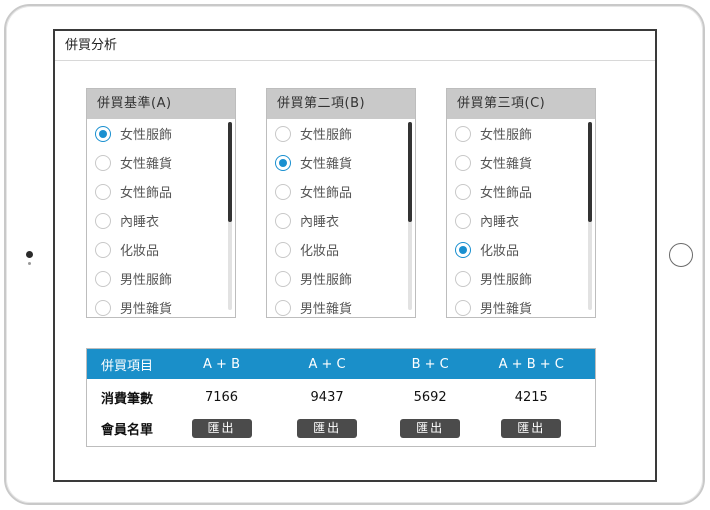 The height and width of the screenshot is (510, 710). What do you see at coordinates (221, 397) in the screenshot?
I see `count-value: 7166` at bounding box center [221, 397].